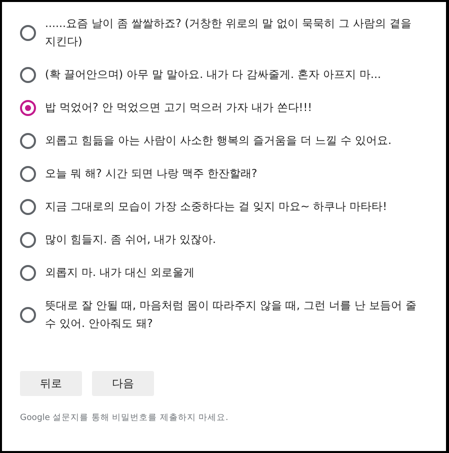 Image resolution: width=449 pixels, height=453 pixels. Describe the element at coordinates (229, 33) in the screenshot. I see `option-label: ......요즘 날이 좀 쌀쌀하죠? (거창한 위로의 말 없이 묵묵히 그 사람의 곁을 지킨다)` at that location.